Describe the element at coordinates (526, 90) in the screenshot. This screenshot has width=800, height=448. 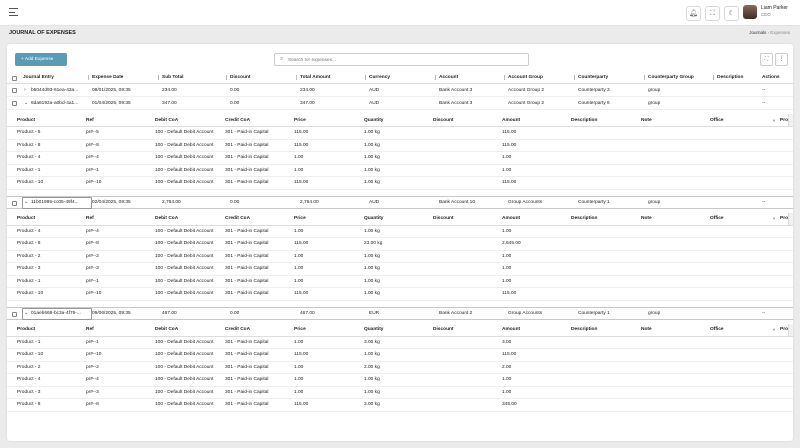
I see `cell-account-group: Account Group 2` at that location.